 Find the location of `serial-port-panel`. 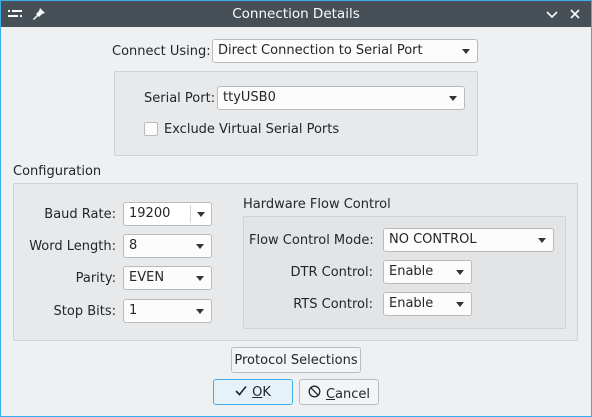

serial-port-panel is located at coordinates (296, 113).